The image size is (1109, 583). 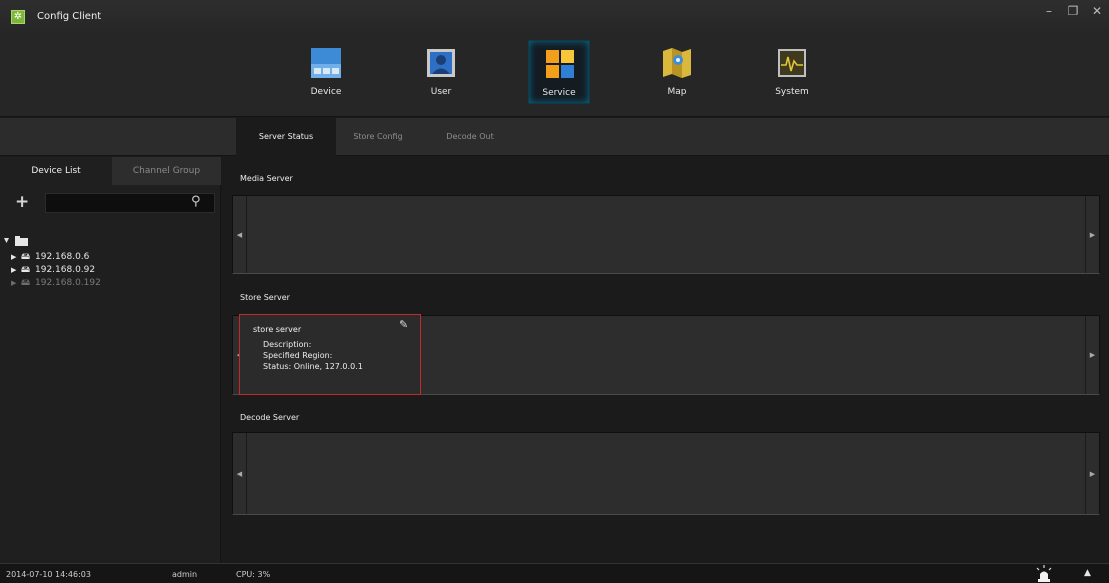 What do you see at coordinates (196, 201) in the screenshot?
I see `search-icon: ⚲` at bounding box center [196, 201].